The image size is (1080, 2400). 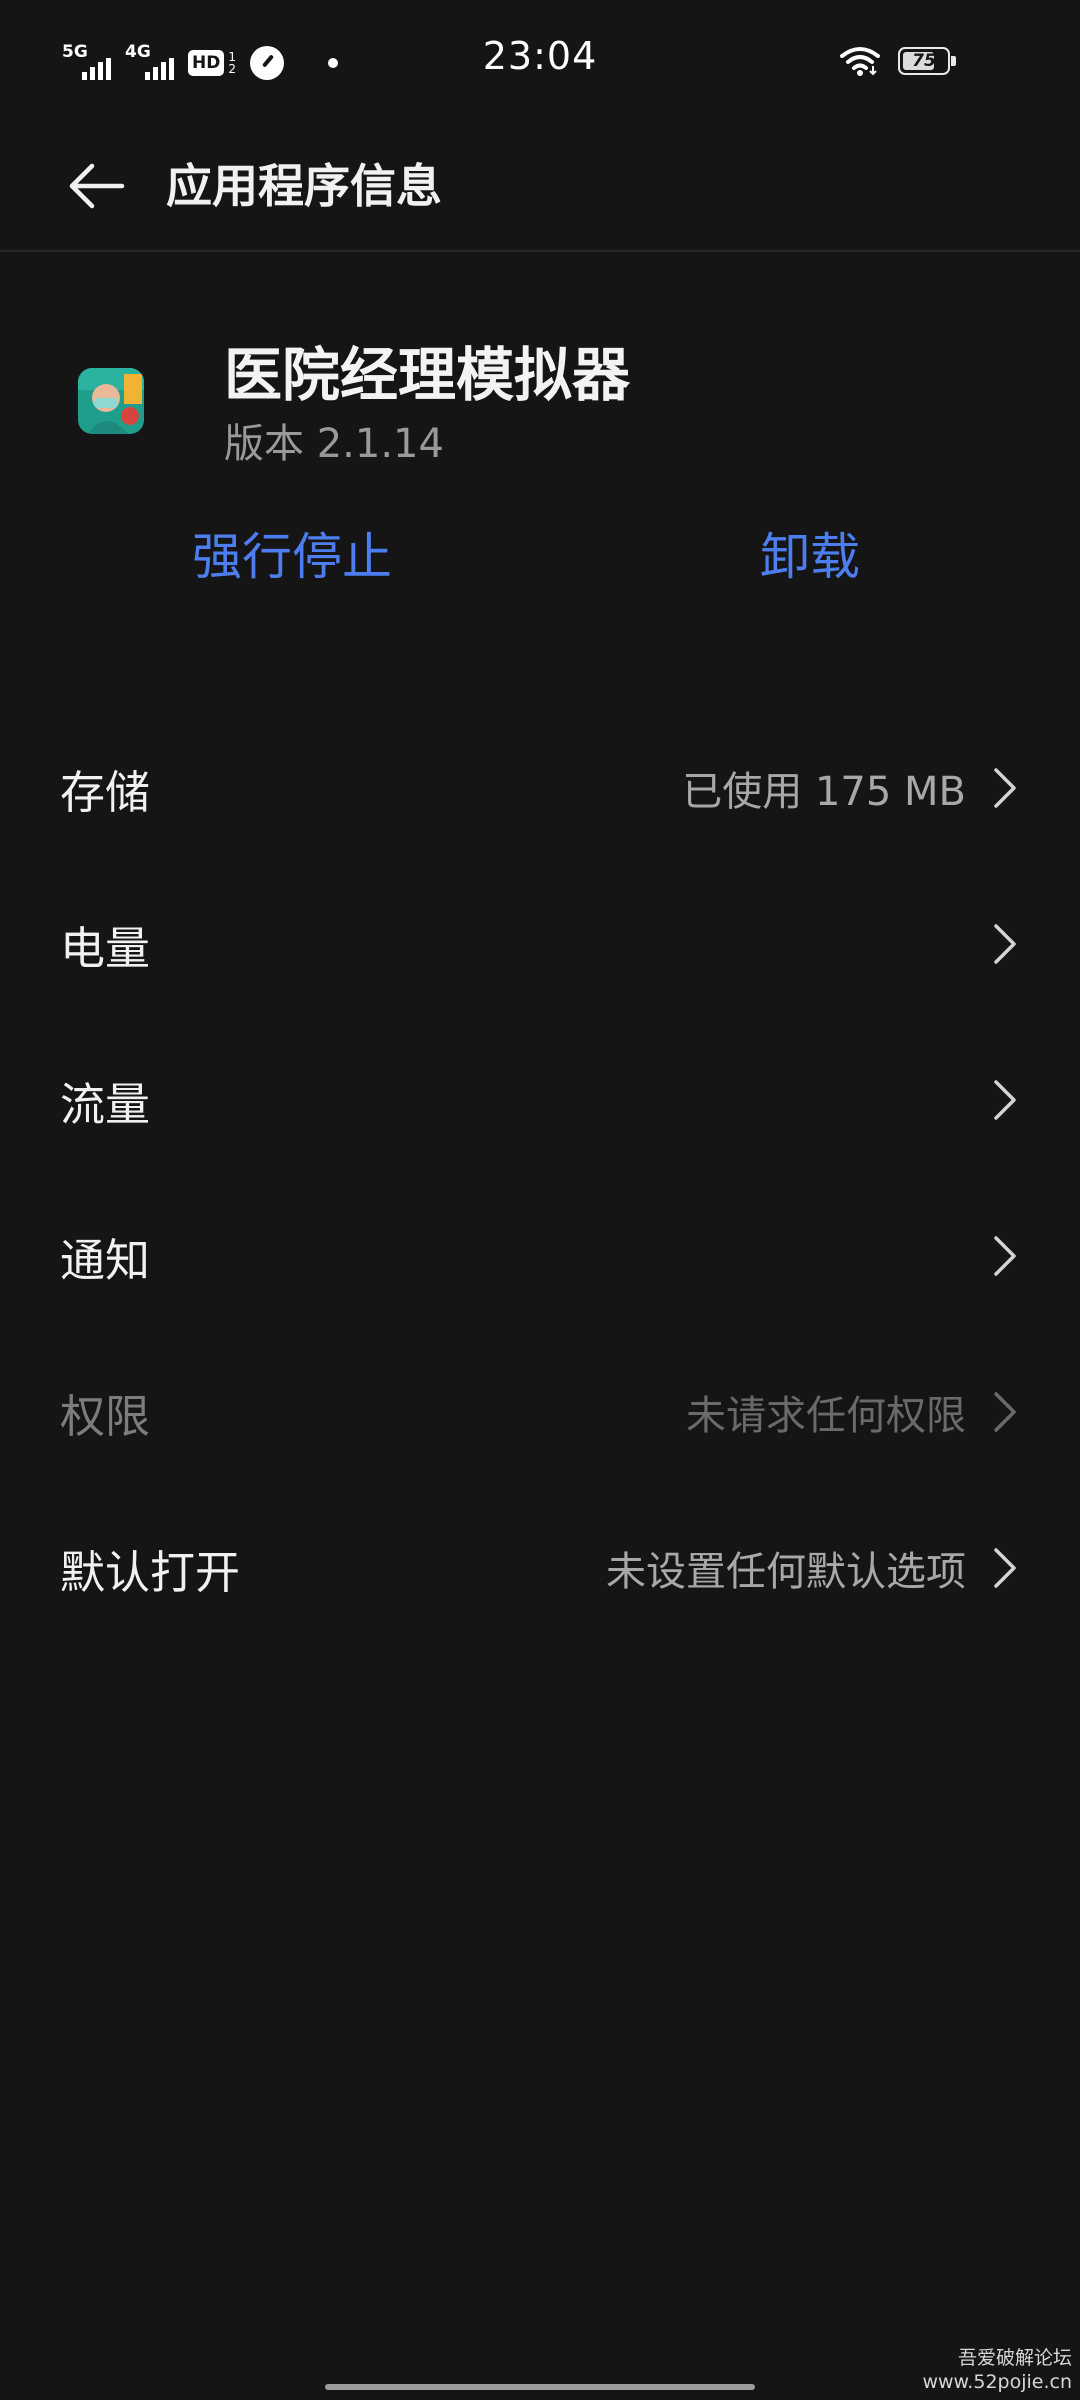 I want to click on settings-row-label: 存储, so click(x=105, y=792).